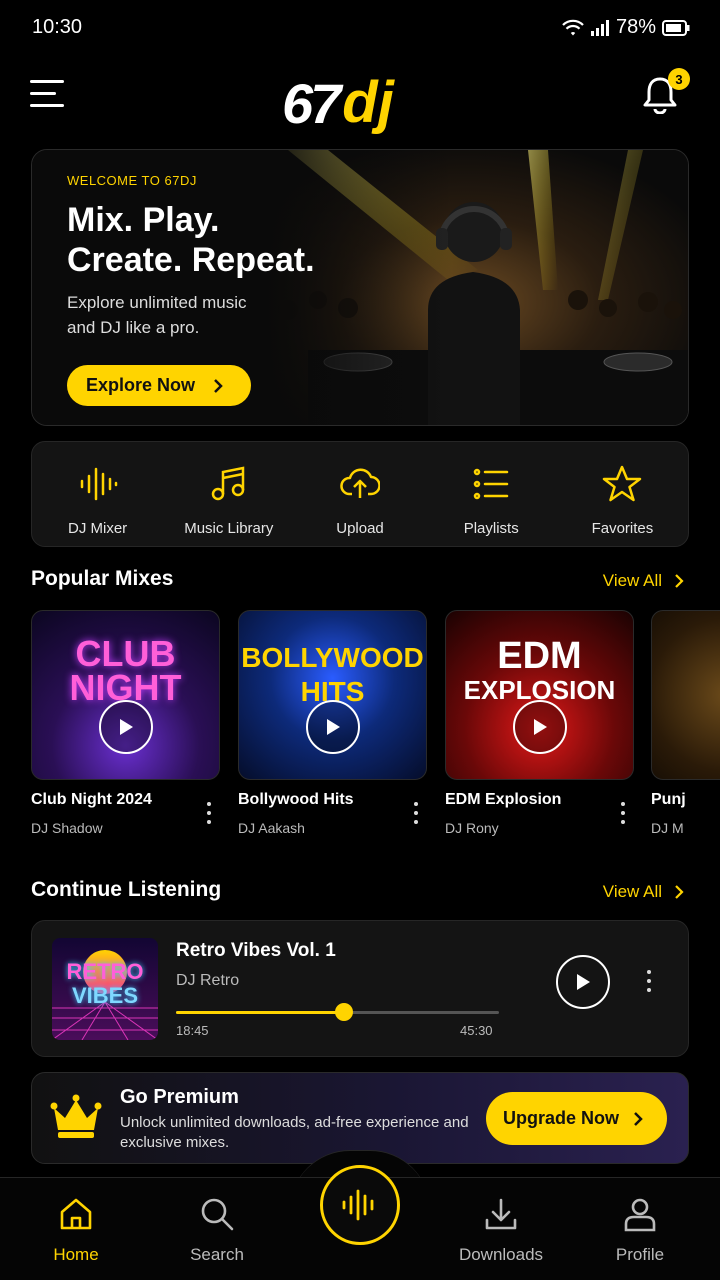 The image size is (720, 1280). What do you see at coordinates (622, 483) in the screenshot?
I see `star-icon` at bounding box center [622, 483].